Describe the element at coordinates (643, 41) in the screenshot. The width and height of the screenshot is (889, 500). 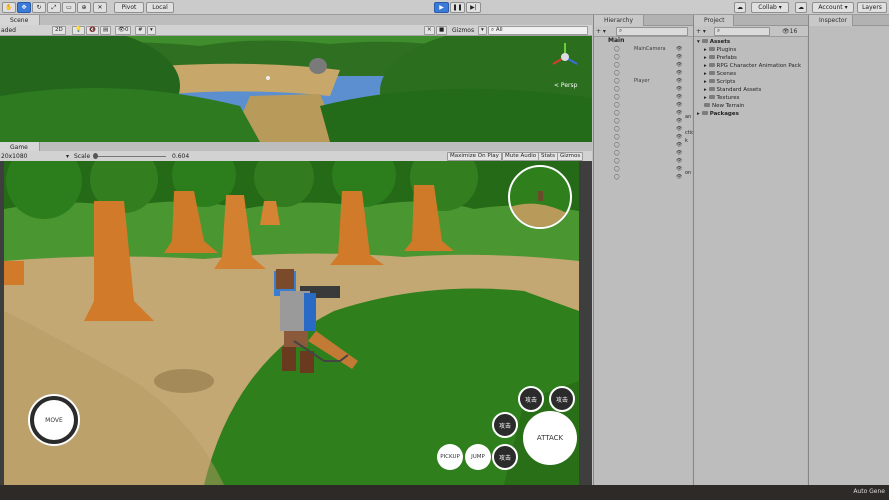
I see `hierarchy-root-row: Main` at that location.